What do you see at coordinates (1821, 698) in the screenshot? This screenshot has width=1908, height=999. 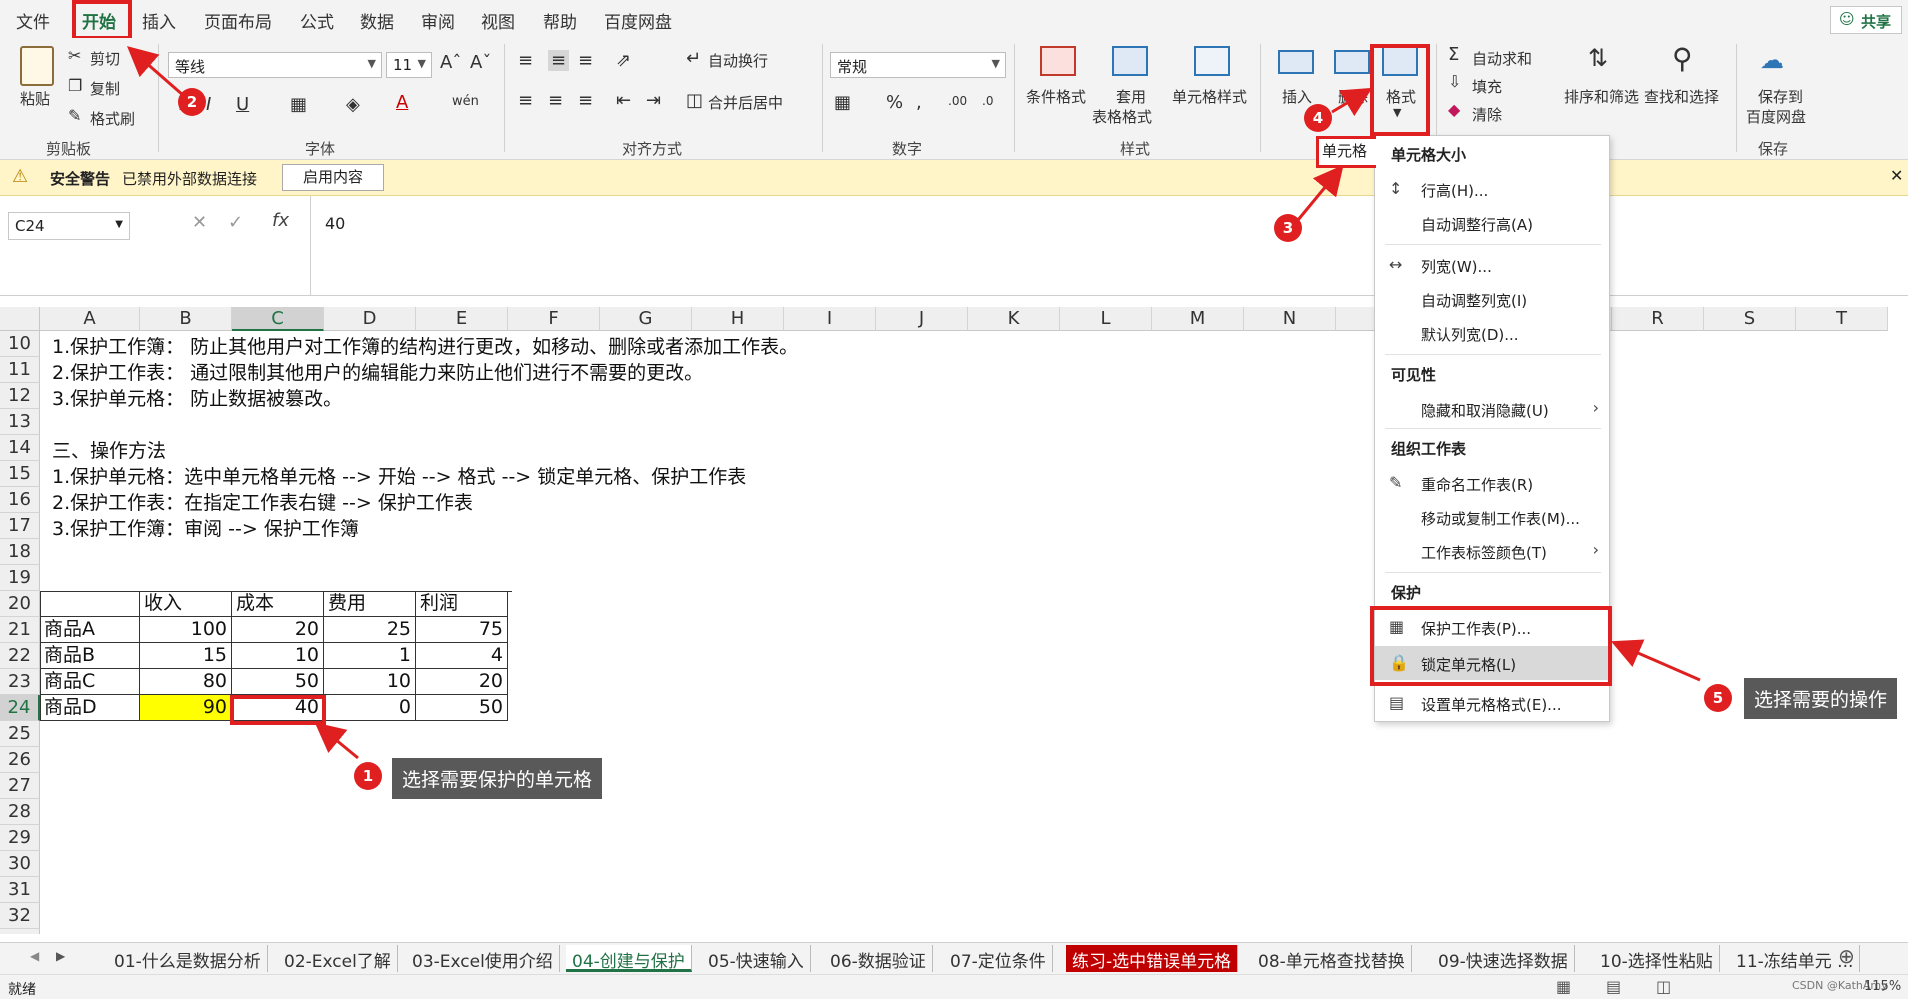 I see `tooltip-step-5: 选择需要的操作` at bounding box center [1821, 698].